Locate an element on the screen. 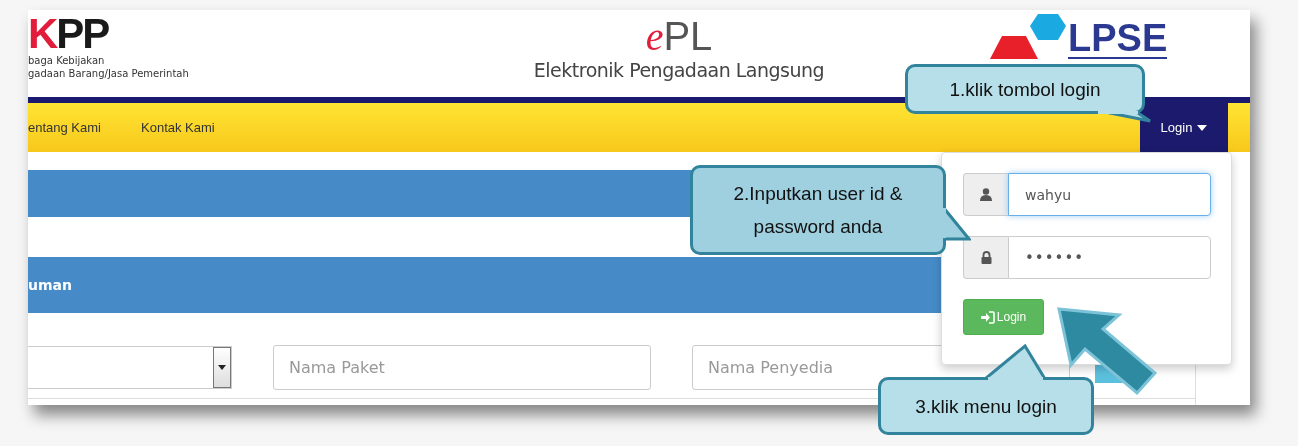  login-menu: Login is located at coordinates (1184, 127).